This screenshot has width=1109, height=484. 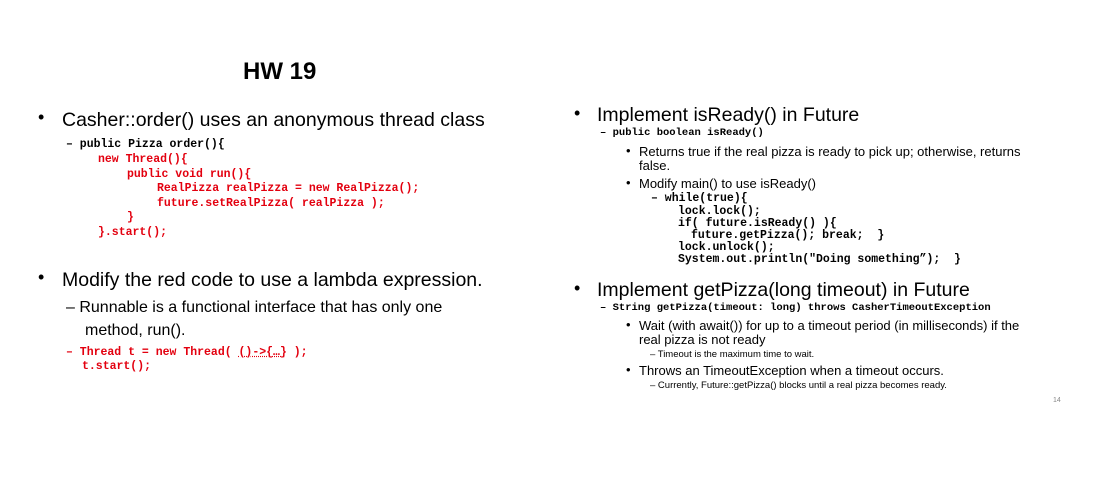 What do you see at coordinates (145, 144) in the screenshot?
I see `left-bullet1-signature: – public Pizza order(){` at bounding box center [145, 144].